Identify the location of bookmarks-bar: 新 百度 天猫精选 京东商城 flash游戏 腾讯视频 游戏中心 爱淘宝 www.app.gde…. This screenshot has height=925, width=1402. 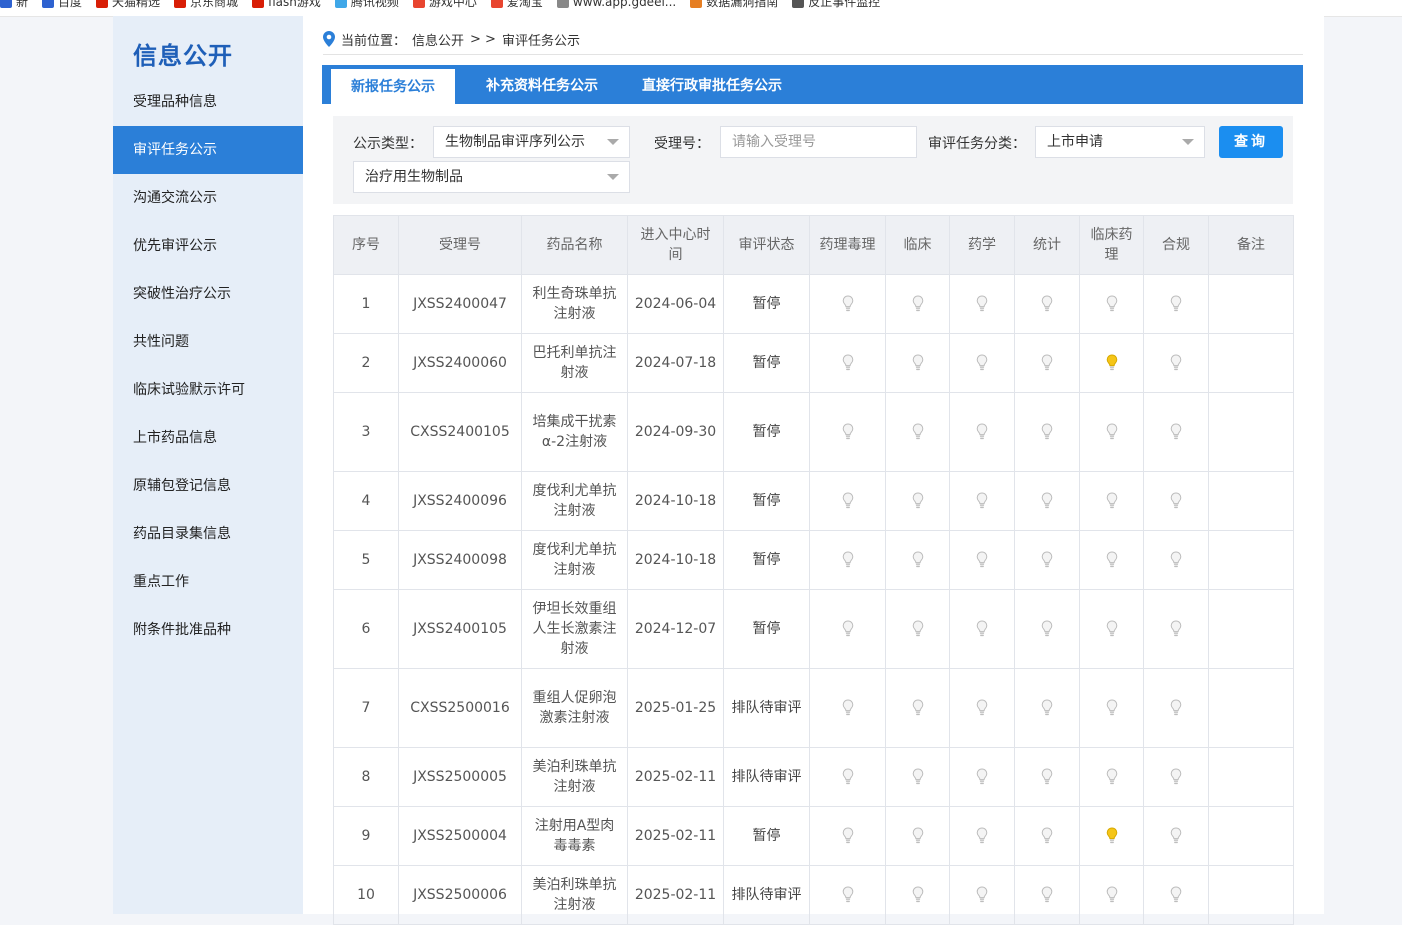
(701, 8).